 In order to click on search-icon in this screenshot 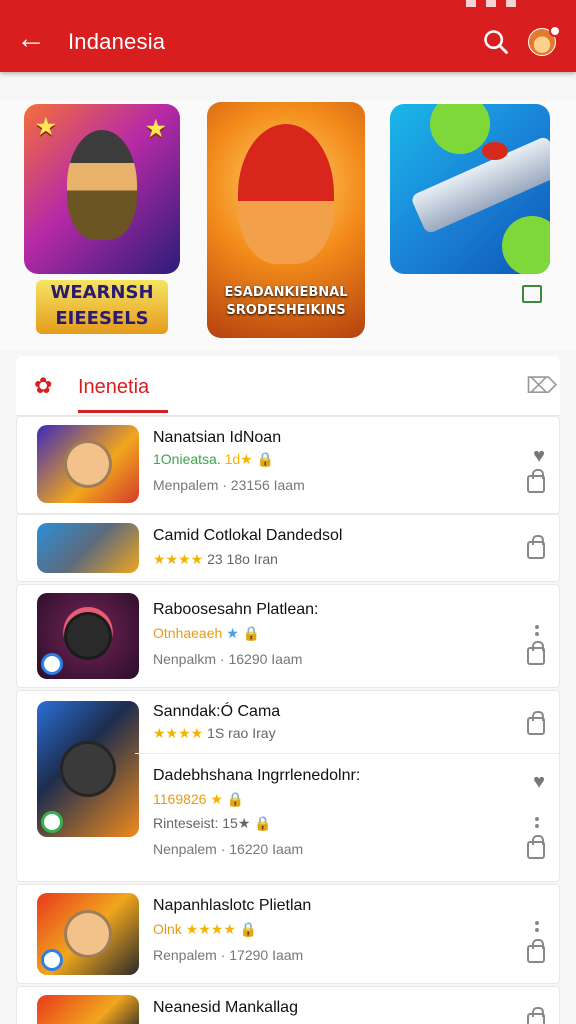, I will do `click(496, 42)`.